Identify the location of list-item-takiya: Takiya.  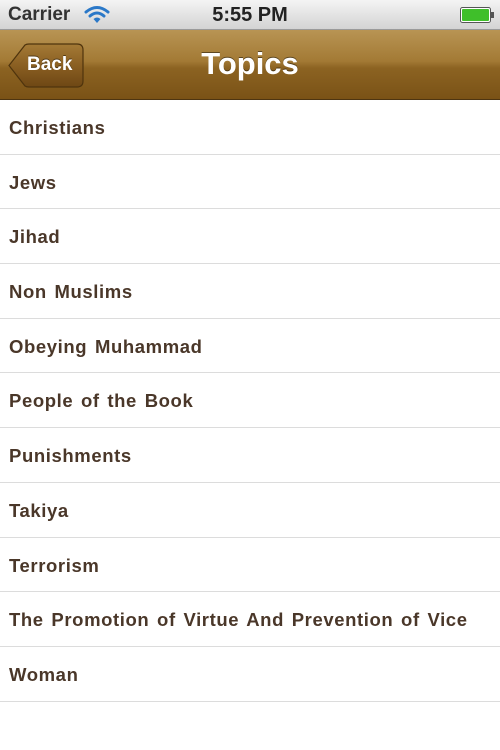
(250, 510).